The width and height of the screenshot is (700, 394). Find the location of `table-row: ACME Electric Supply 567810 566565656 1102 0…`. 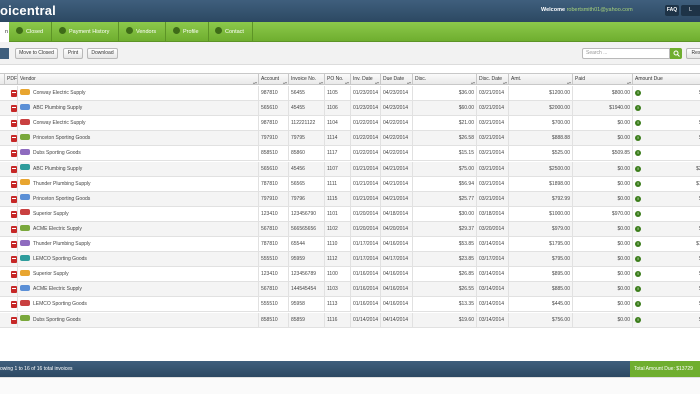

table-row: ACME Electric Supply 567810 566565656 1102 0… is located at coordinates (350, 229).